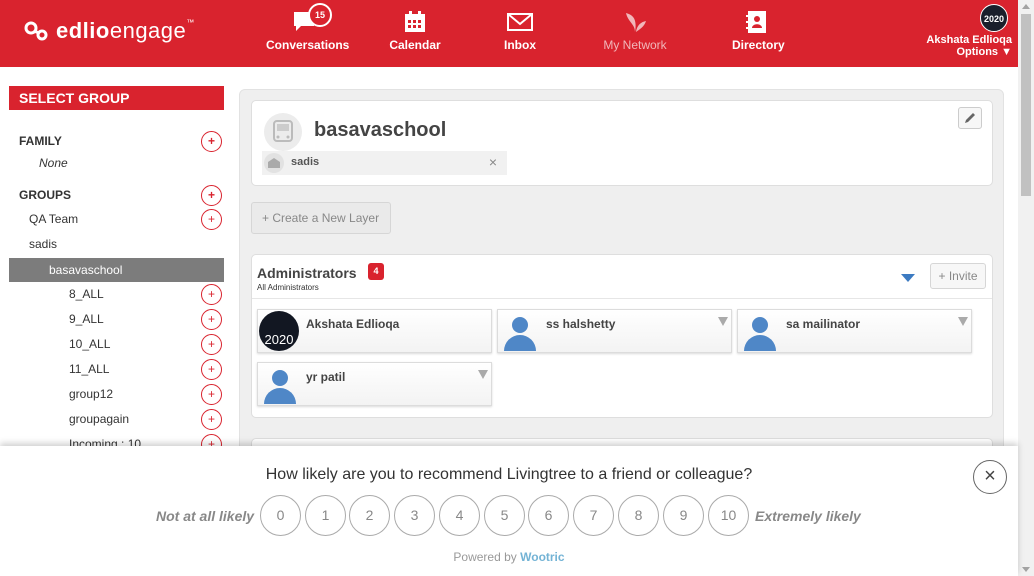 This screenshot has height=576, width=1034. I want to click on sidebar-item-11-all: 11_ALL +, so click(116, 369).